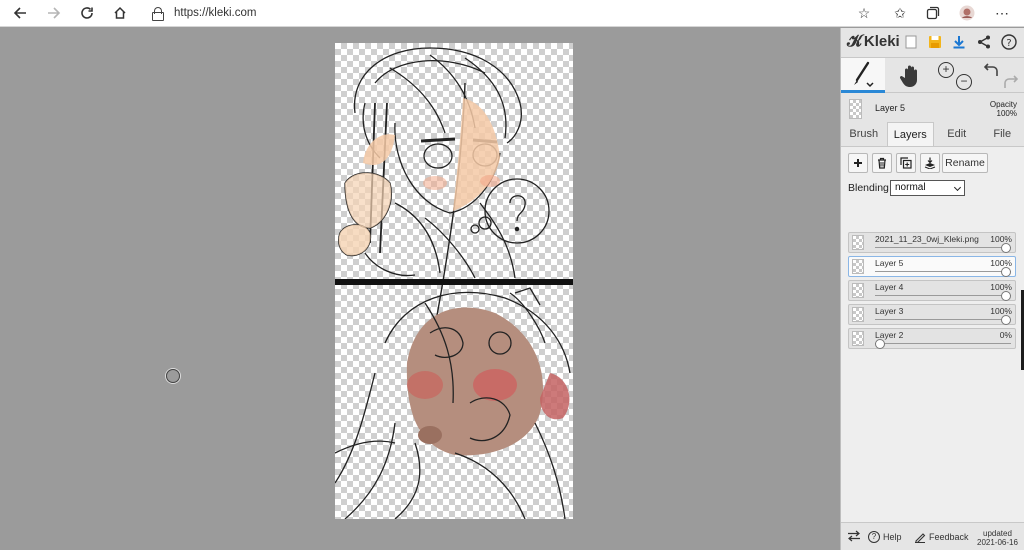 The image size is (1024, 550). What do you see at coordinates (892, 537) in the screenshot?
I see `help-label: Help` at bounding box center [892, 537].